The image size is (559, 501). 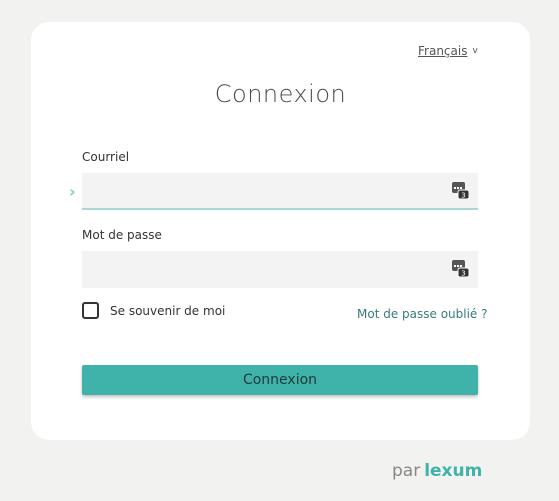 I want to click on password-field, so click(x=280, y=269).